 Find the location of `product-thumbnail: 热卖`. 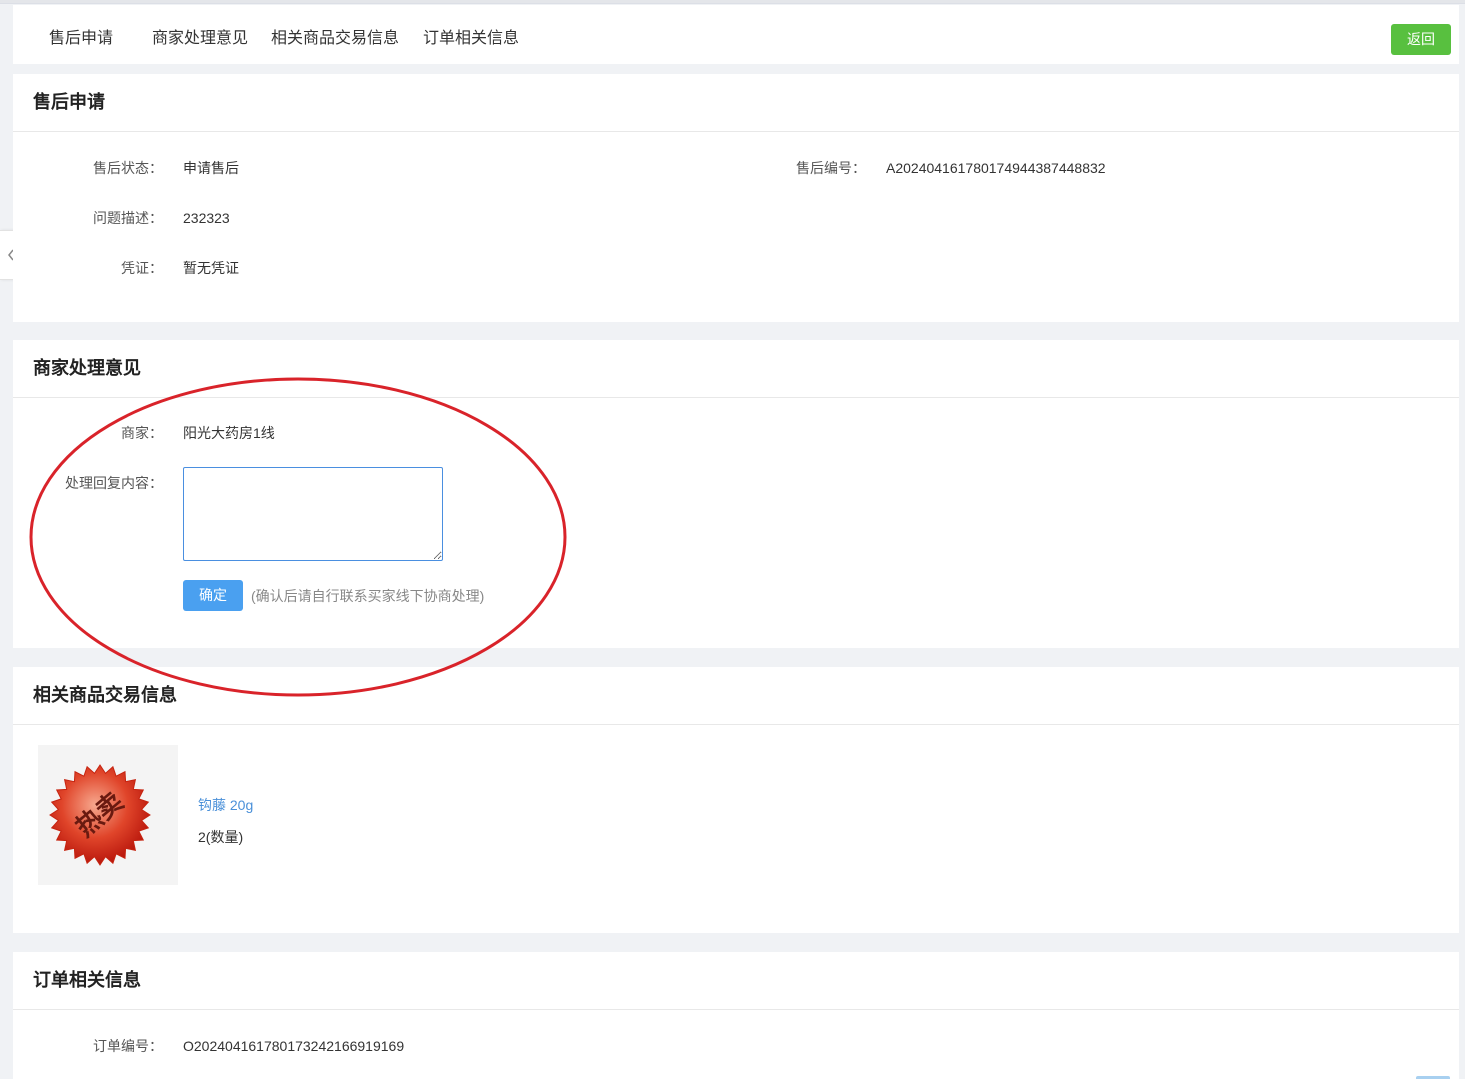

product-thumbnail: 热卖 is located at coordinates (108, 815).